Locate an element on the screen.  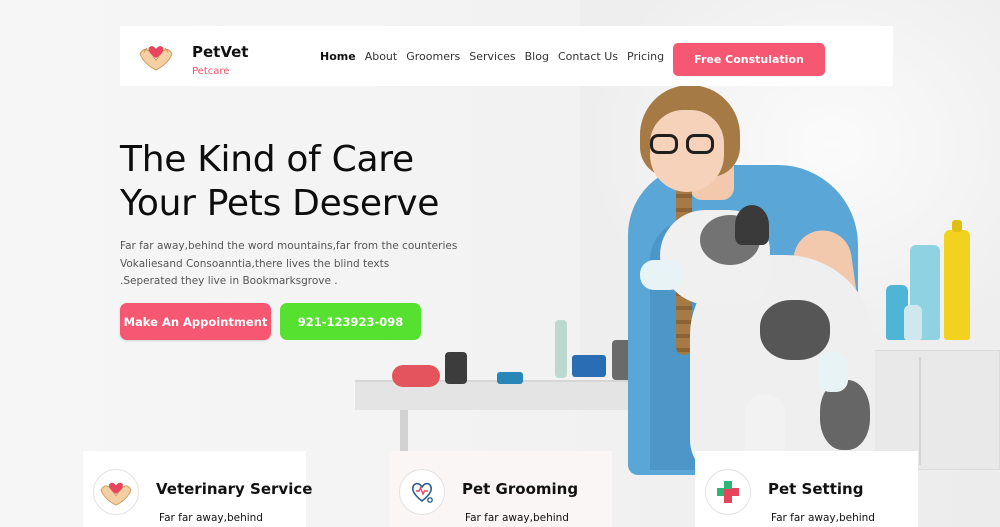
phone-button: 921-123923-098 is located at coordinates (350, 321).